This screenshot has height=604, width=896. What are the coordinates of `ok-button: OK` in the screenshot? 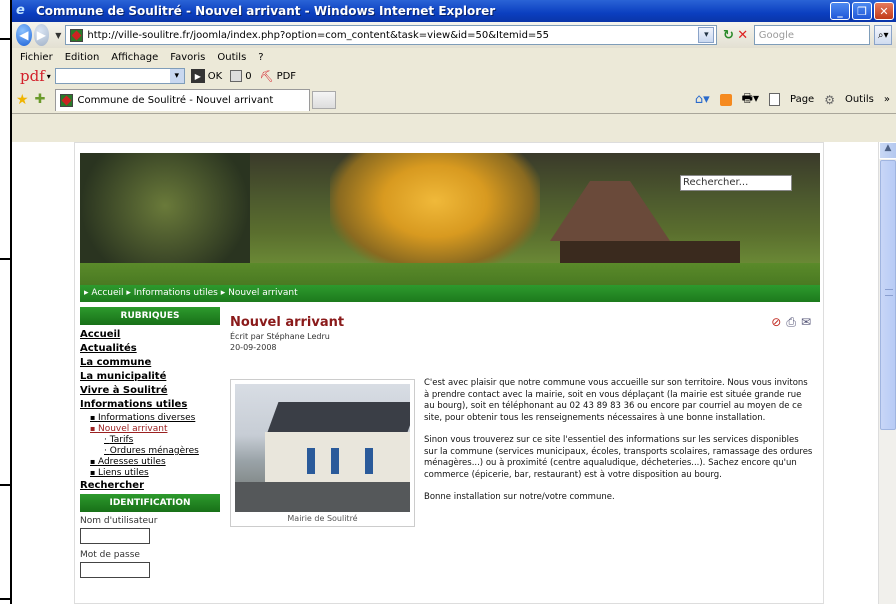 It's located at (215, 76).